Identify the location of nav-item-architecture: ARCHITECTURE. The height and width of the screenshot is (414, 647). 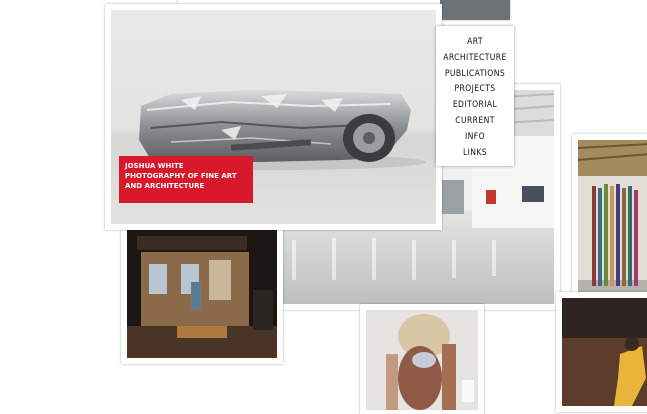
(475, 59).